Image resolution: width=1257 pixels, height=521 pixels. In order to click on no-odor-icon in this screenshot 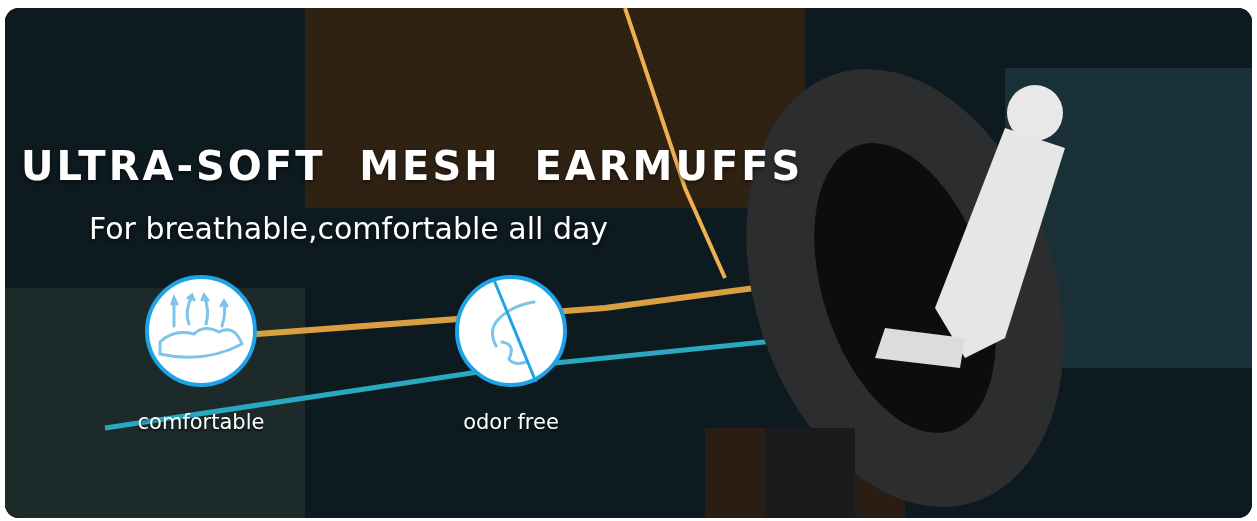, I will do `click(511, 331)`.